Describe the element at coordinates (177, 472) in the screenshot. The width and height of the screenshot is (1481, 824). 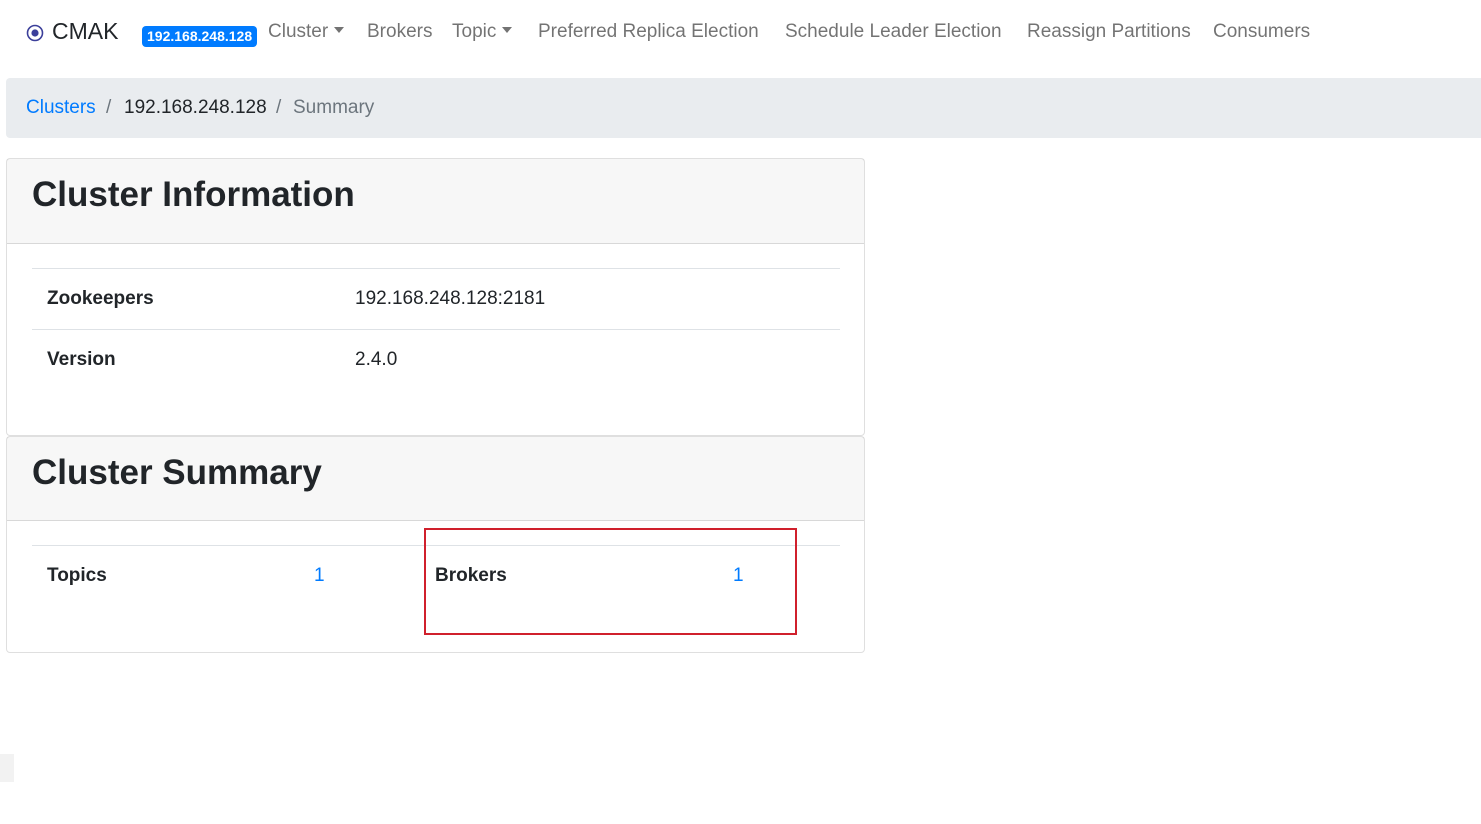
I see `cluster-summary-title: Cluster Summary` at that location.